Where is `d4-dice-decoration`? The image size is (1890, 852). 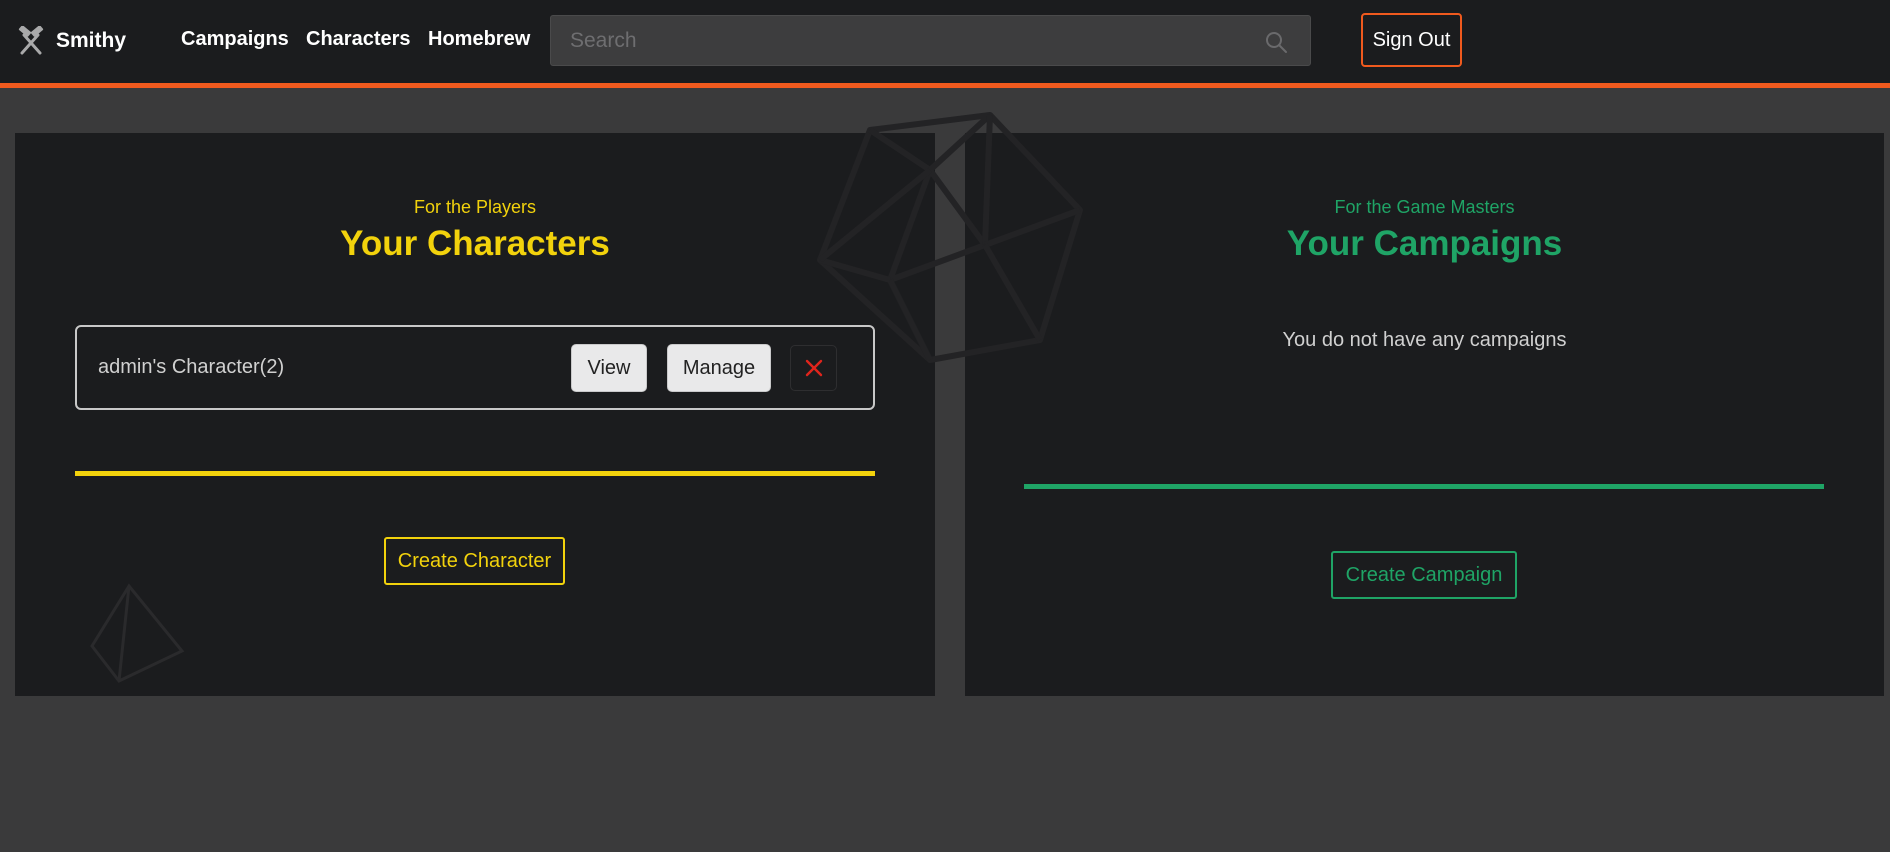
d4-dice-decoration is located at coordinates (137, 633).